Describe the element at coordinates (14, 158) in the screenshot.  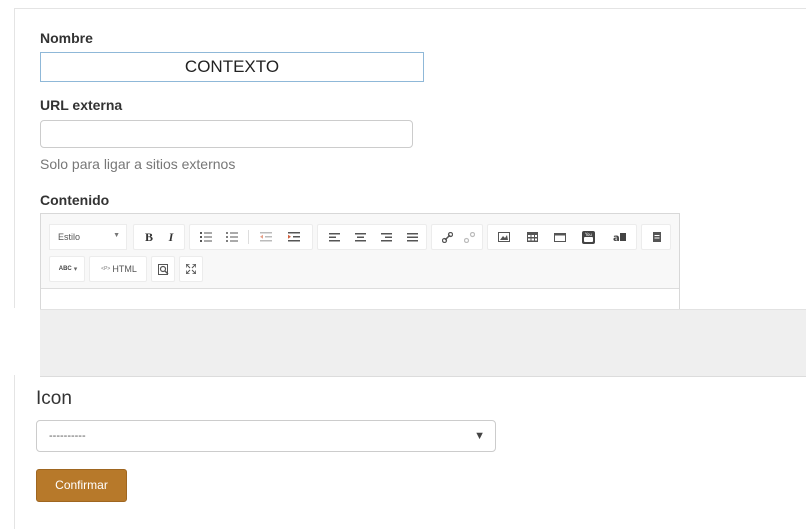
I see `card-border-left` at that location.